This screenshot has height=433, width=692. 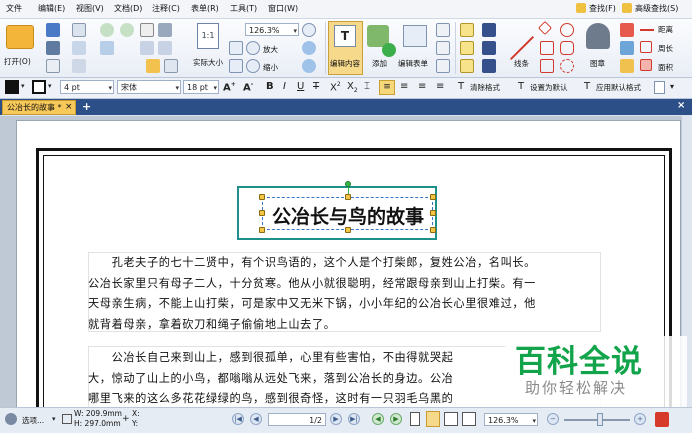 What do you see at coordinates (415, 36) in the screenshot?
I see `edit-form-icon` at bounding box center [415, 36].